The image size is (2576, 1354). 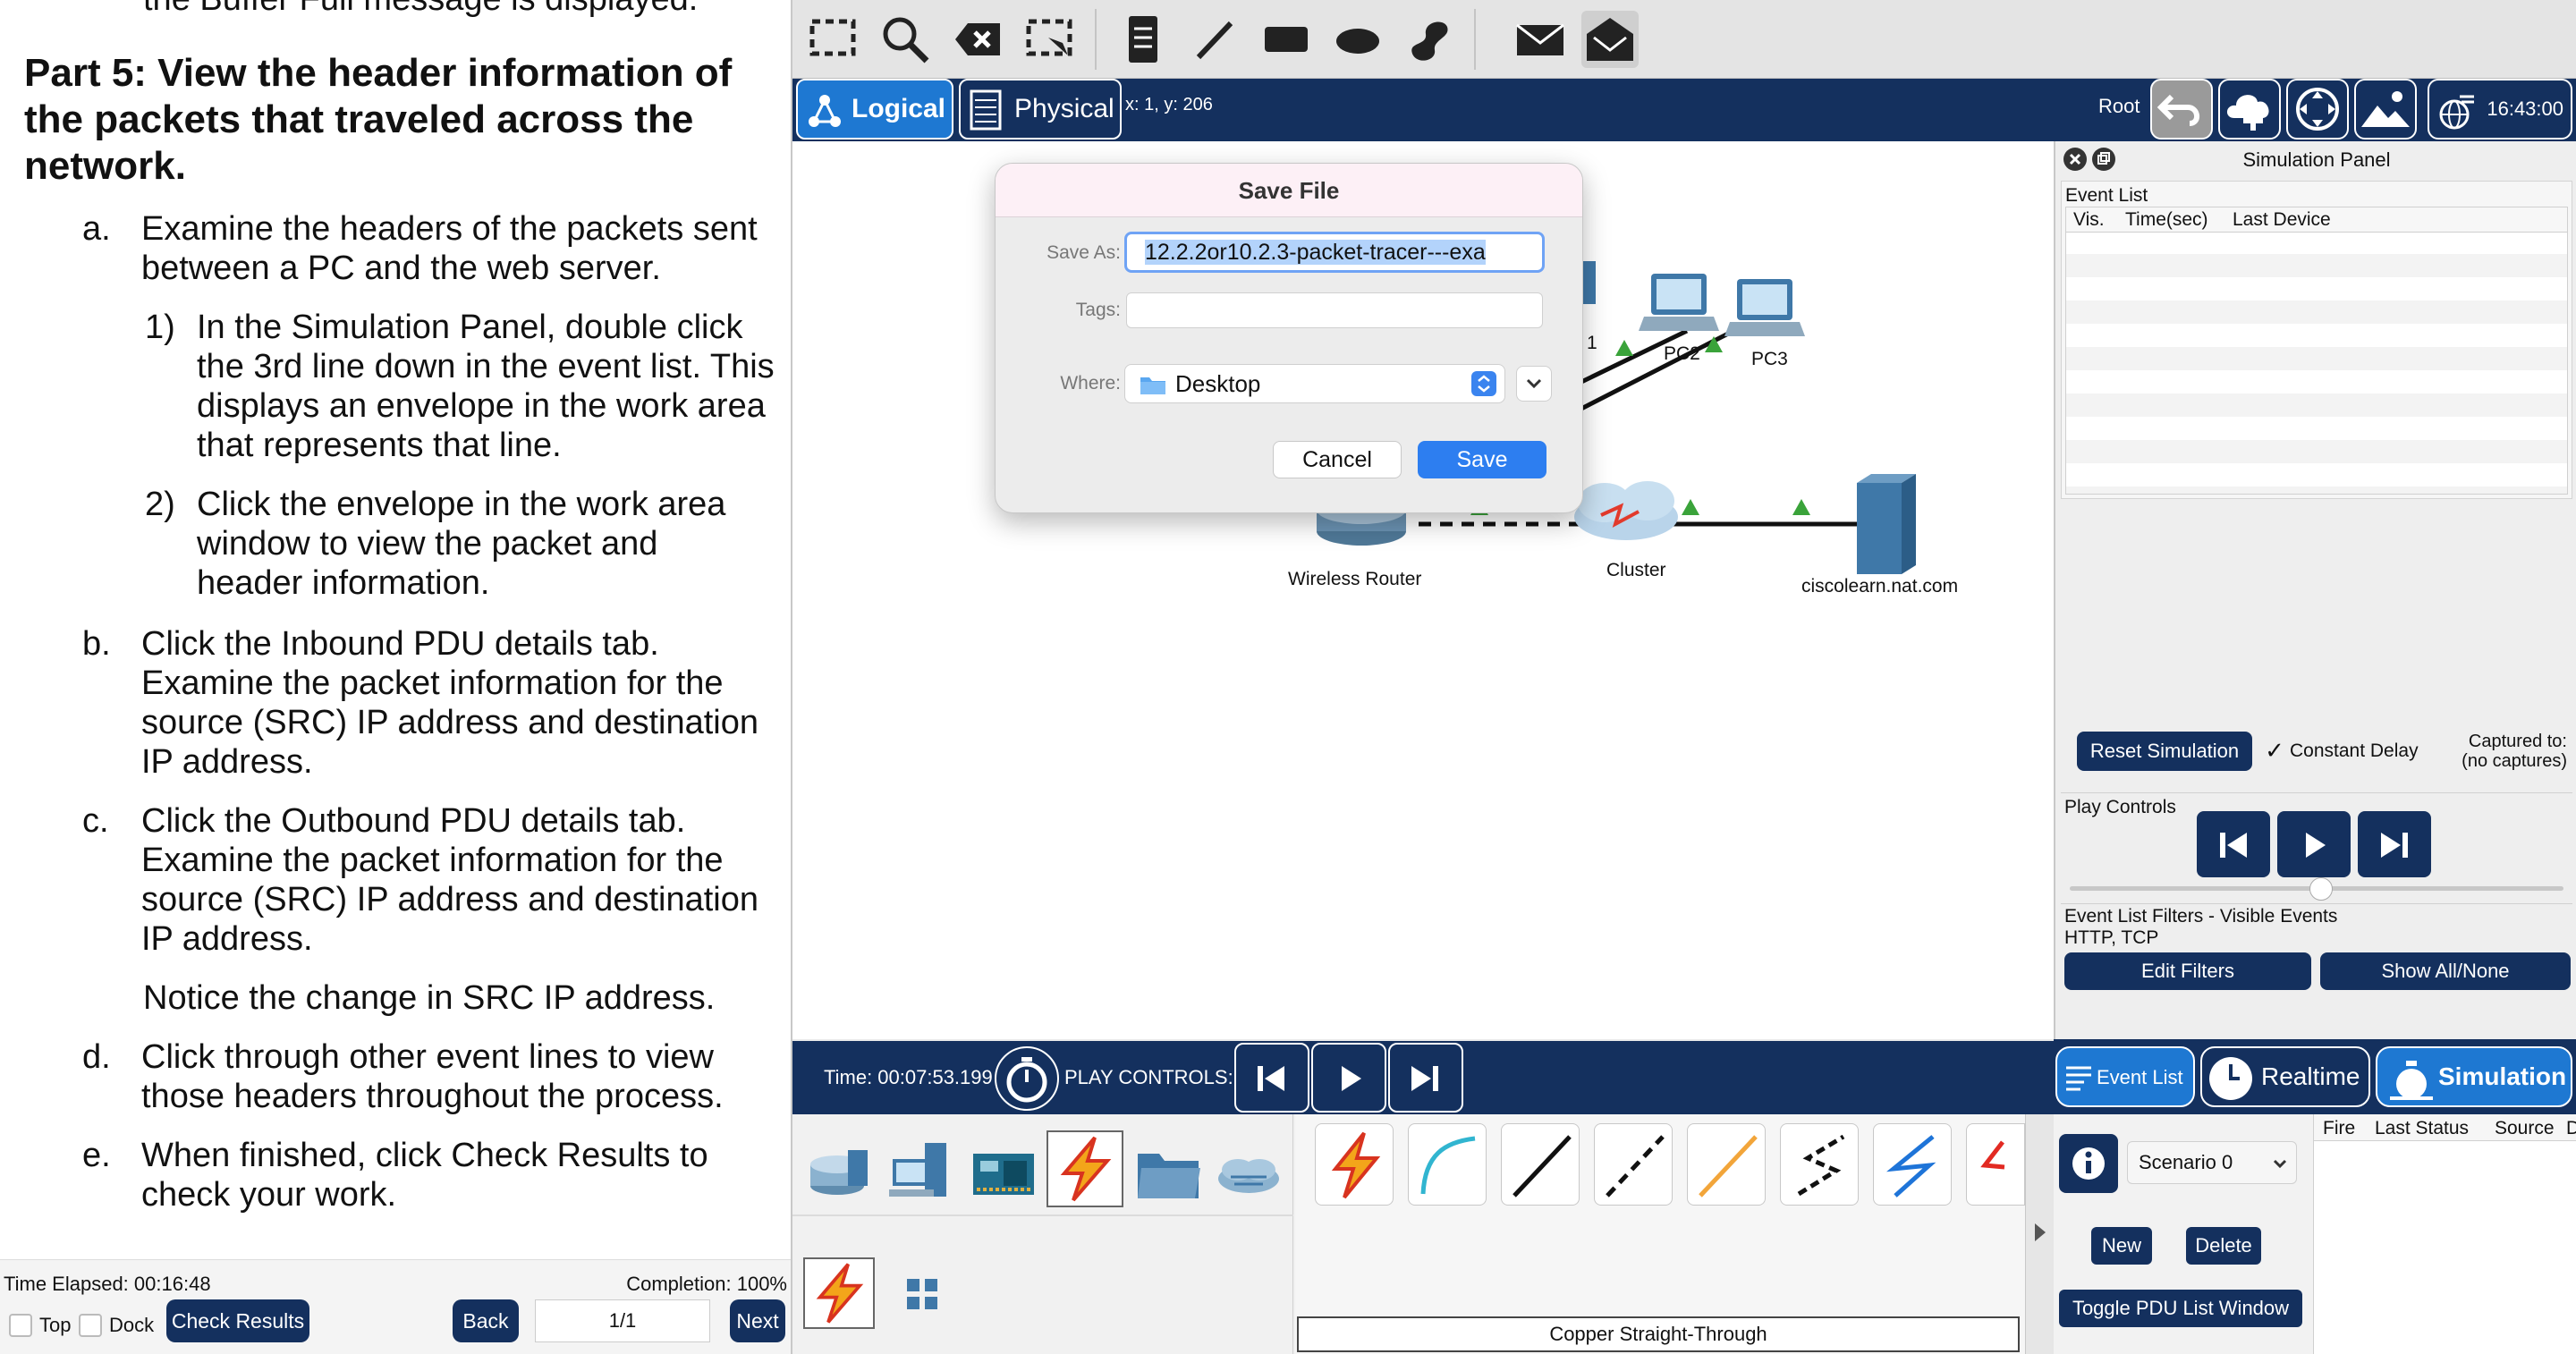 What do you see at coordinates (841, 1173) in the screenshot?
I see `network-devices-icon` at bounding box center [841, 1173].